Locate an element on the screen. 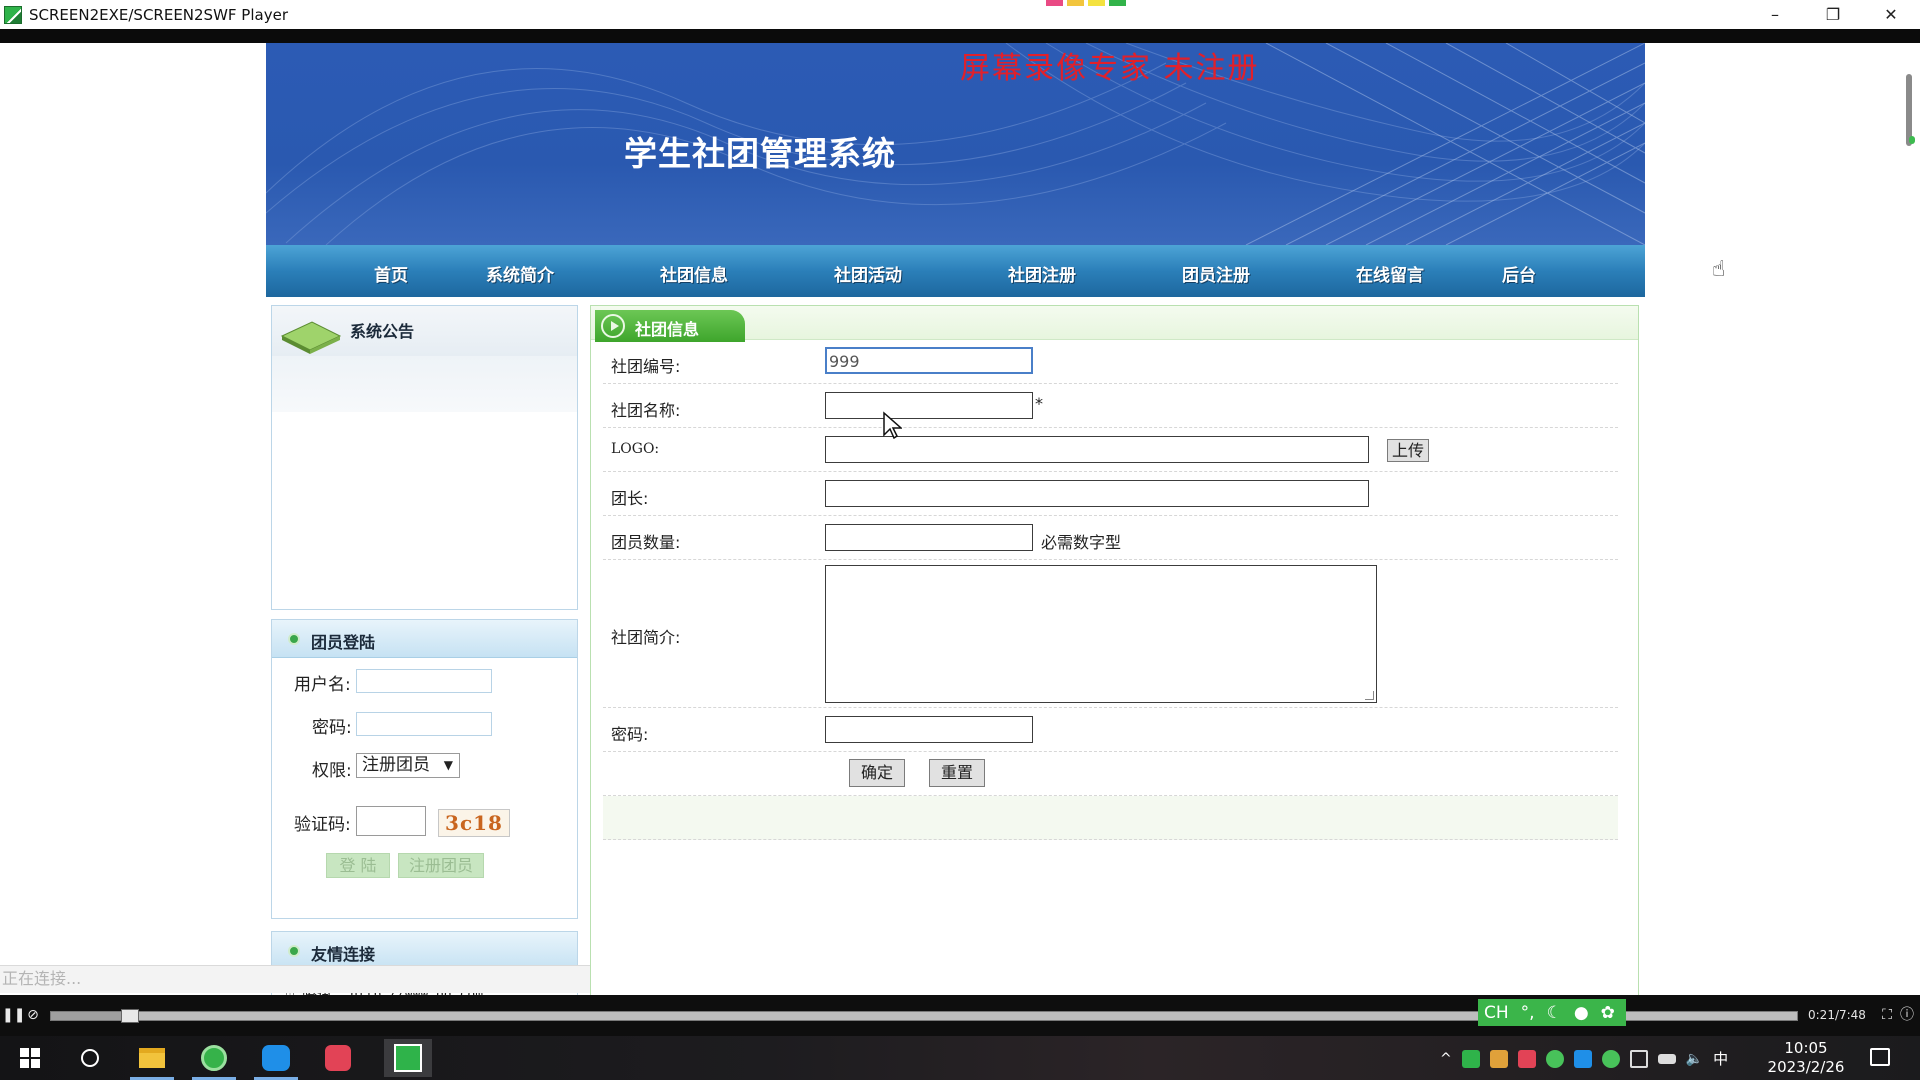 Image resolution: width=1920 pixels, height=1080 pixels. banner-wave-graphic is located at coordinates (955, 144).